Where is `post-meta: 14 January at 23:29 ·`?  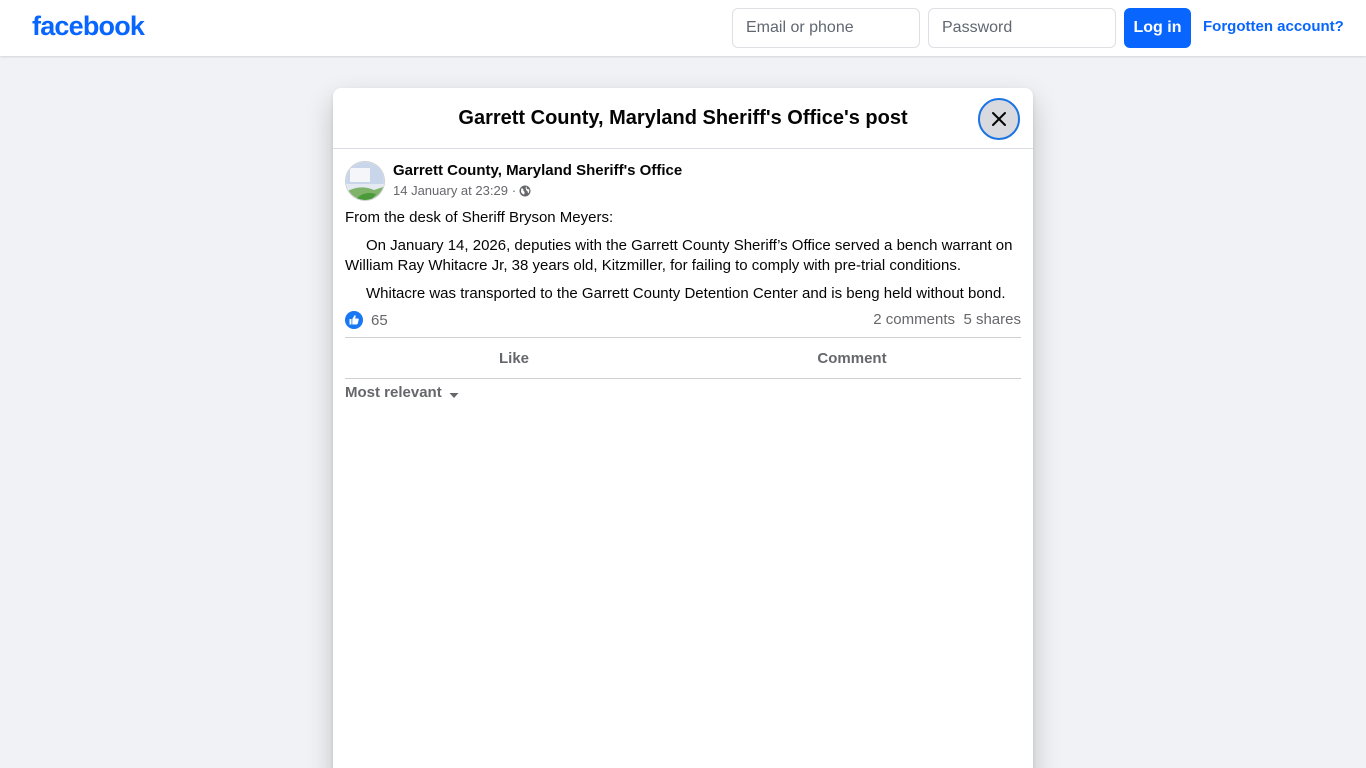
post-meta: 14 January at 23:29 · is located at coordinates (462, 190).